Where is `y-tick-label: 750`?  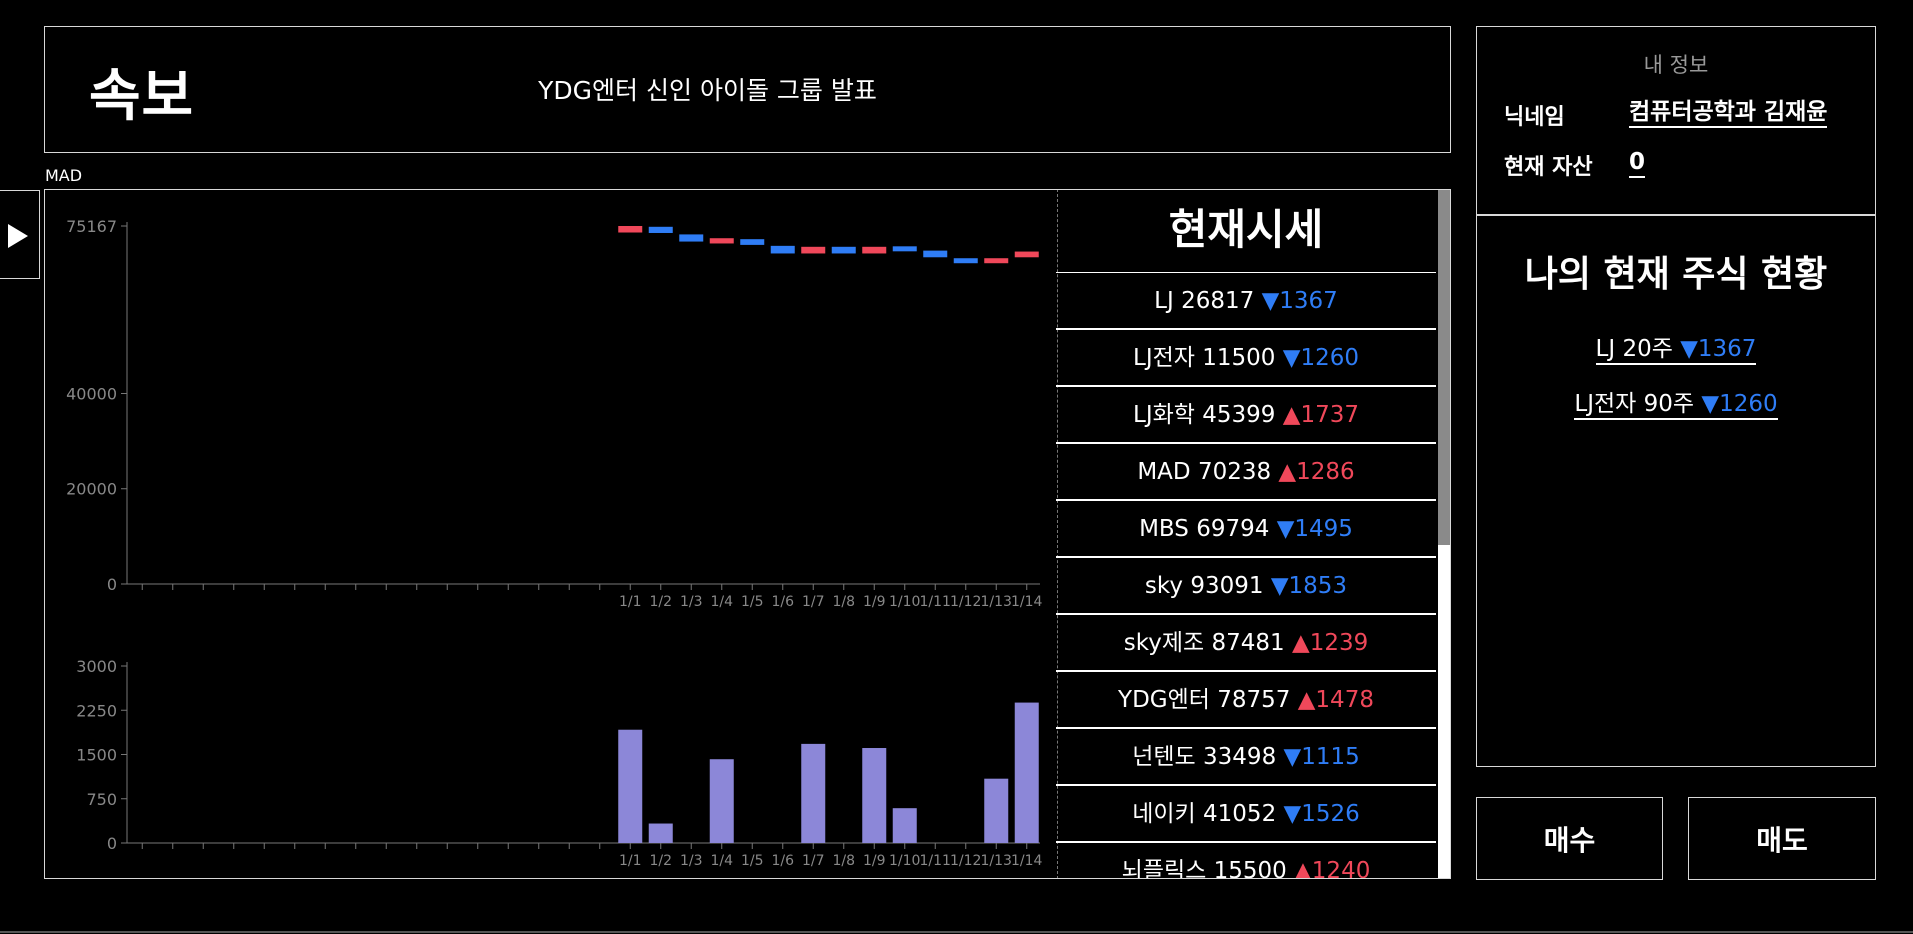
y-tick-label: 750 is located at coordinates (101, 799).